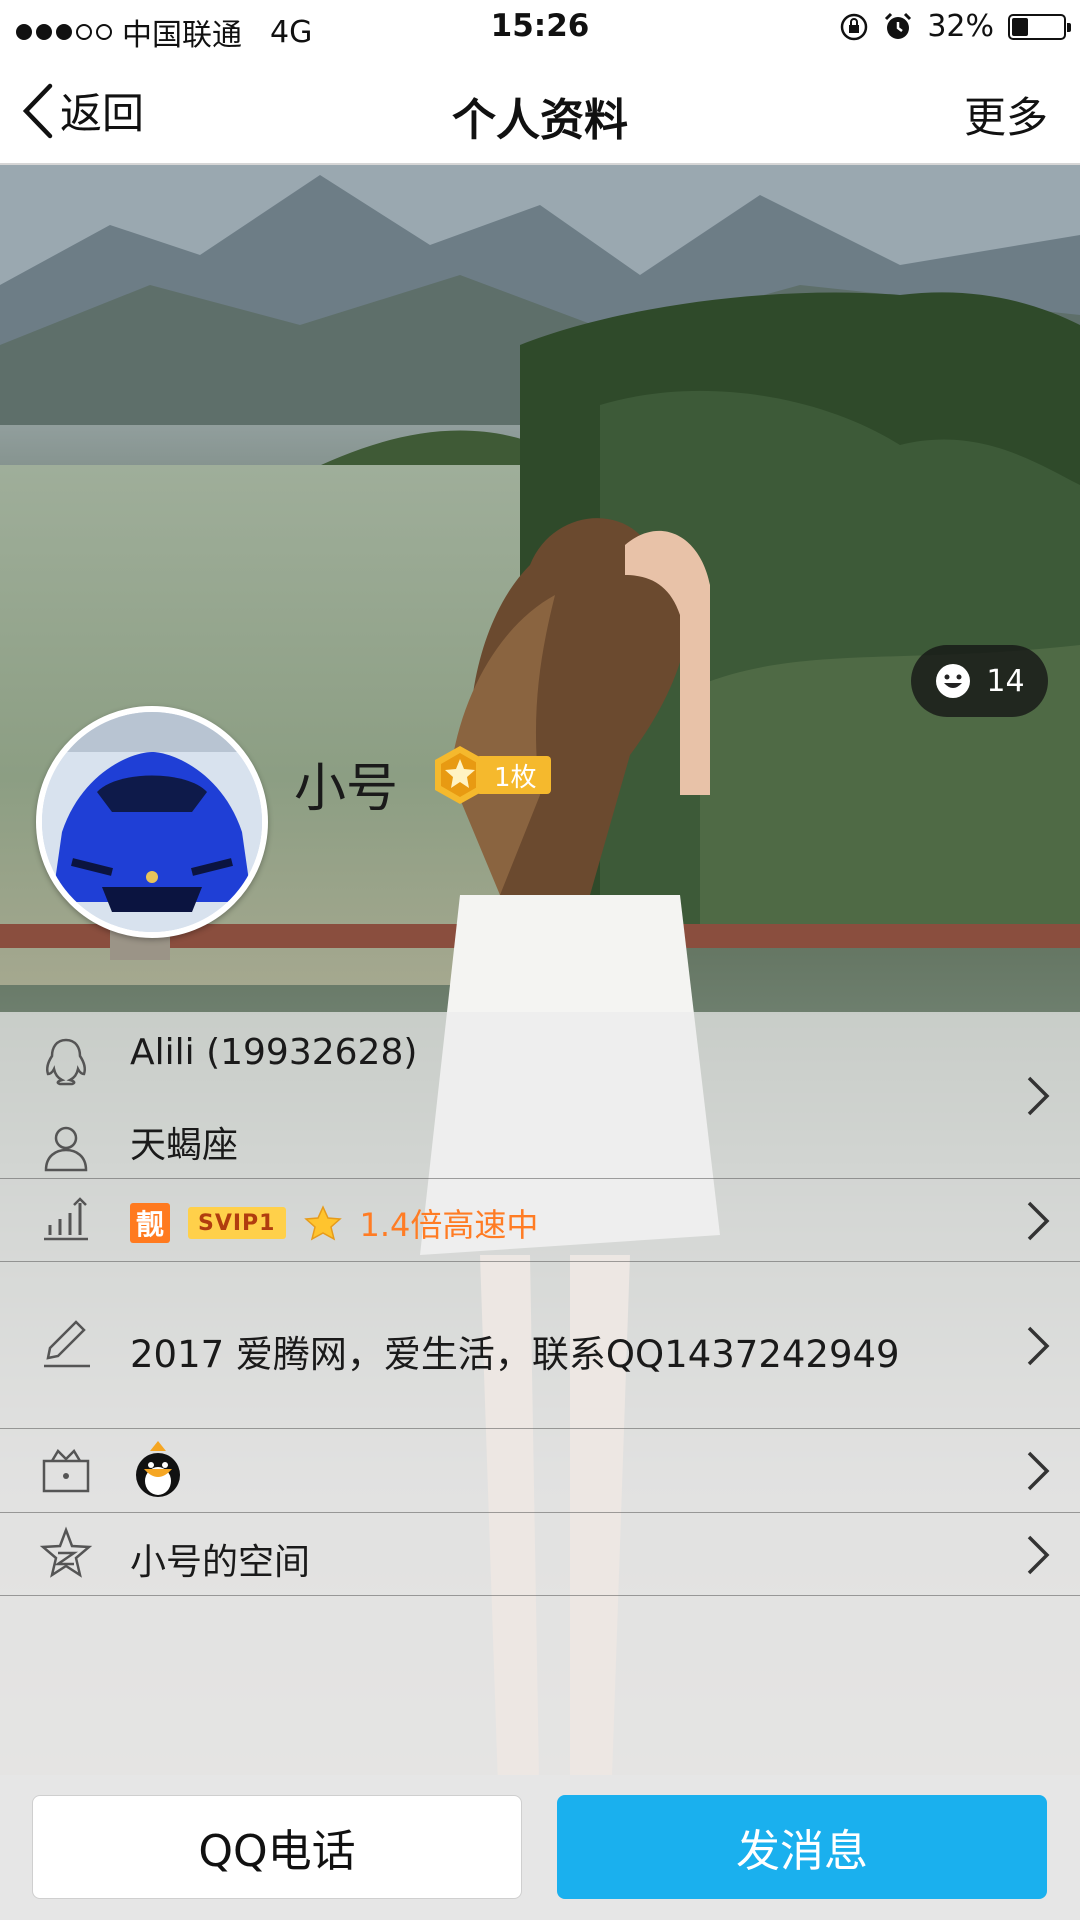 The width and height of the screenshot is (1080, 1920). What do you see at coordinates (960, 26) in the screenshot?
I see `battery-percent: 32%` at bounding box center [960, 26].